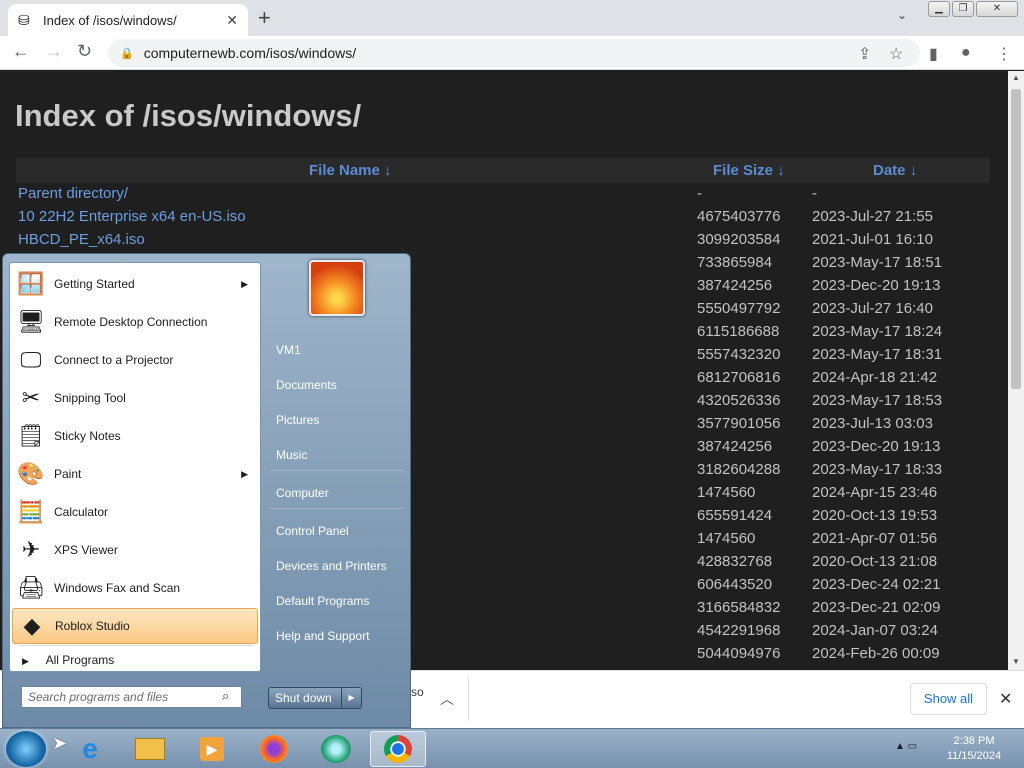 This screenshot has width=1024, height=768. Describe the element at coordinates (875, 630) in the screenshot. I see `file-date: 2024-Jan-07 03:24` at that location.